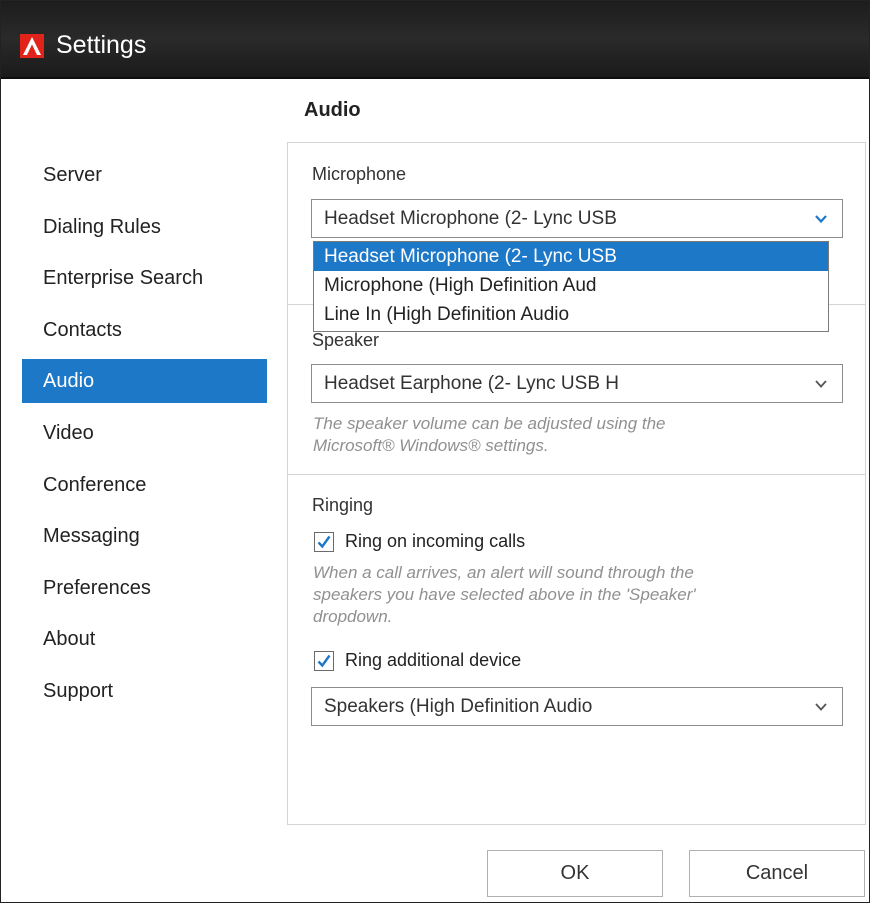  Describe the element at coordinates (458, 706) in the screenshot. I see `additional-device-selected-value: Speakers (High Definition Audio` at that location.